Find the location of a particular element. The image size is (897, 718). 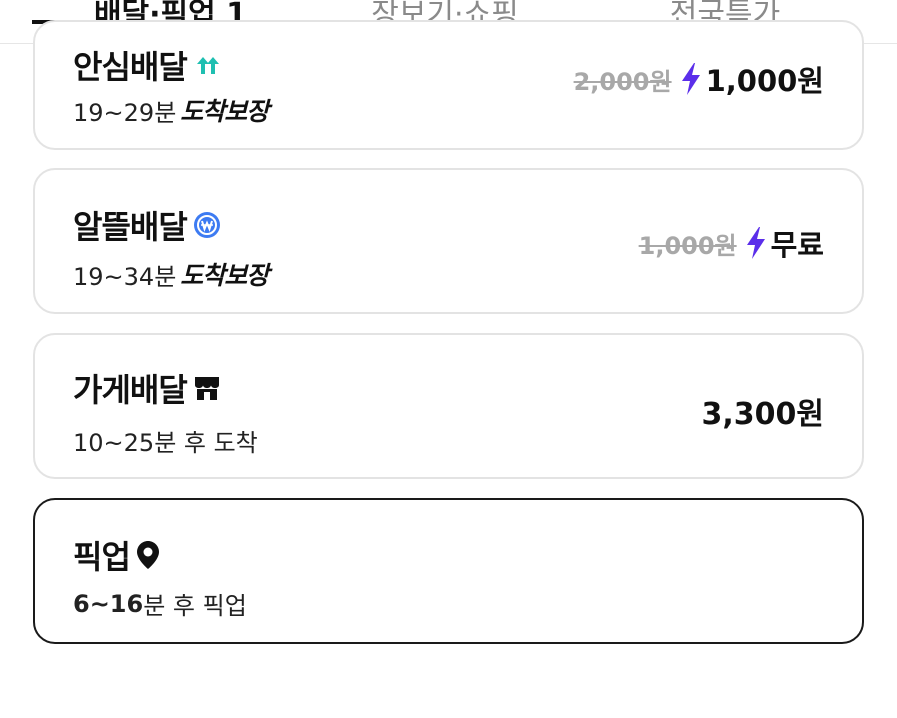

storefront-icon is located at coordinates (207, 388).